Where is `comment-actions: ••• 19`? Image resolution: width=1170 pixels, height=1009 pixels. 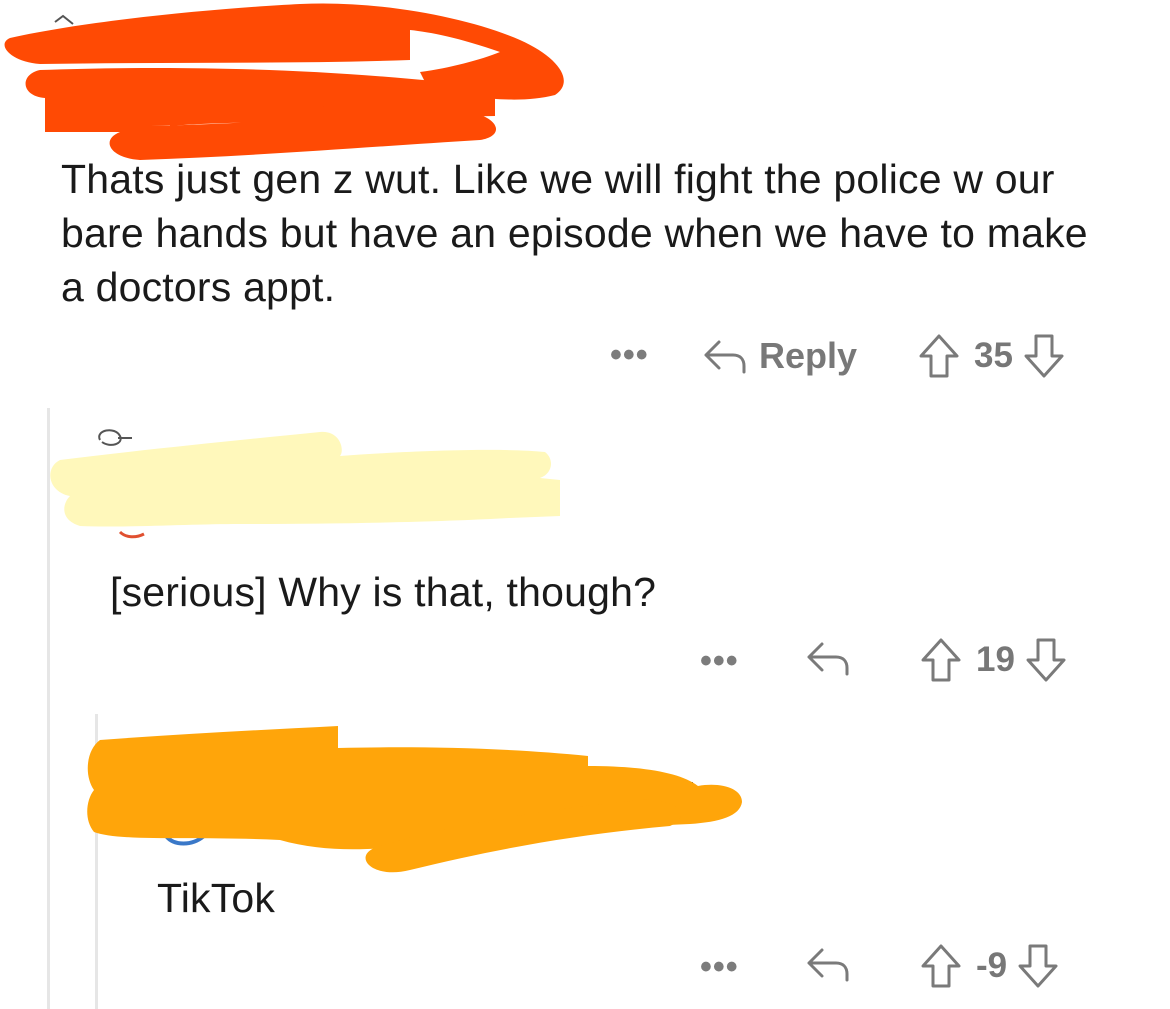 comment-actions: ••• 19 is located at coordinates (585, 660).